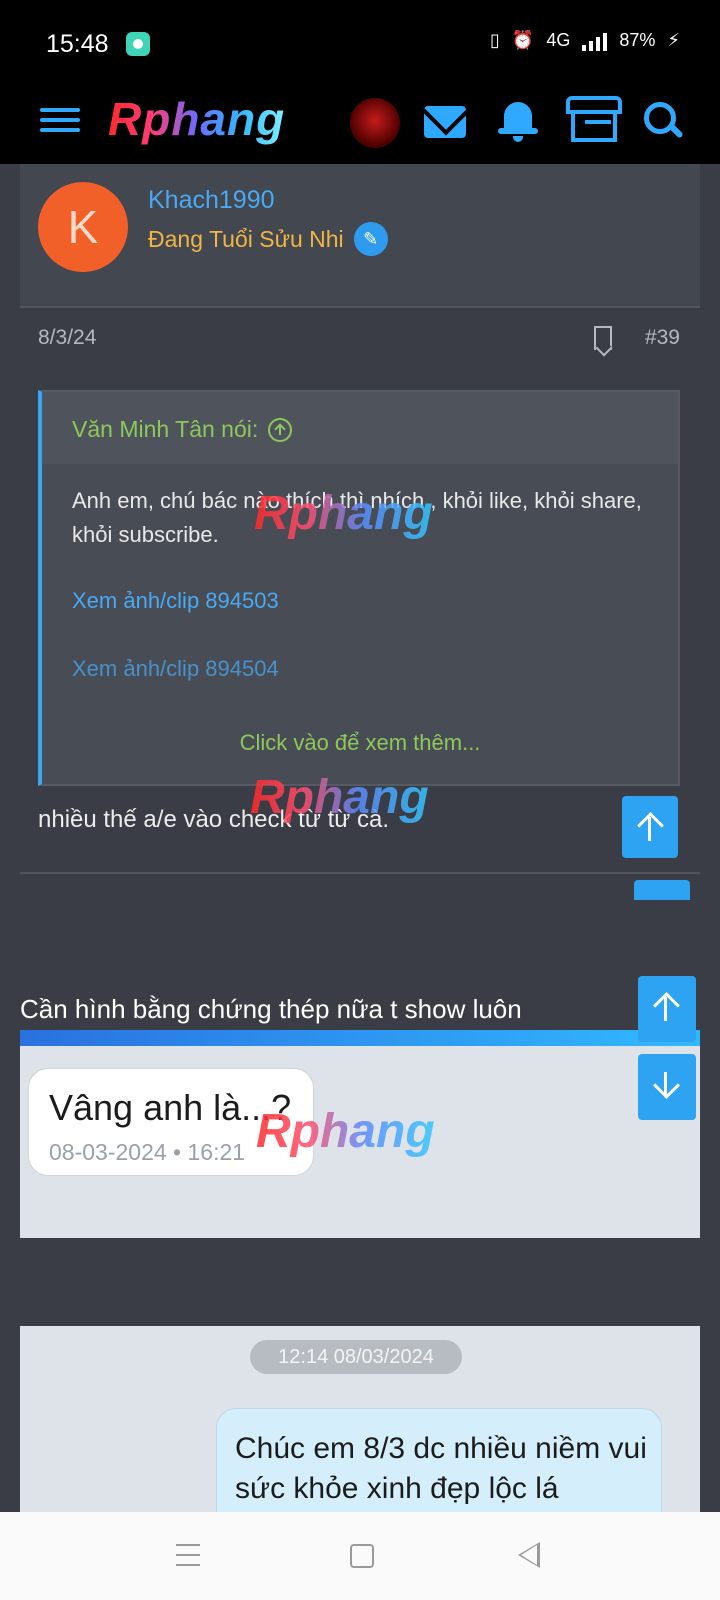  I want to click on vibrate-icon: ▯, so click(494, 40).